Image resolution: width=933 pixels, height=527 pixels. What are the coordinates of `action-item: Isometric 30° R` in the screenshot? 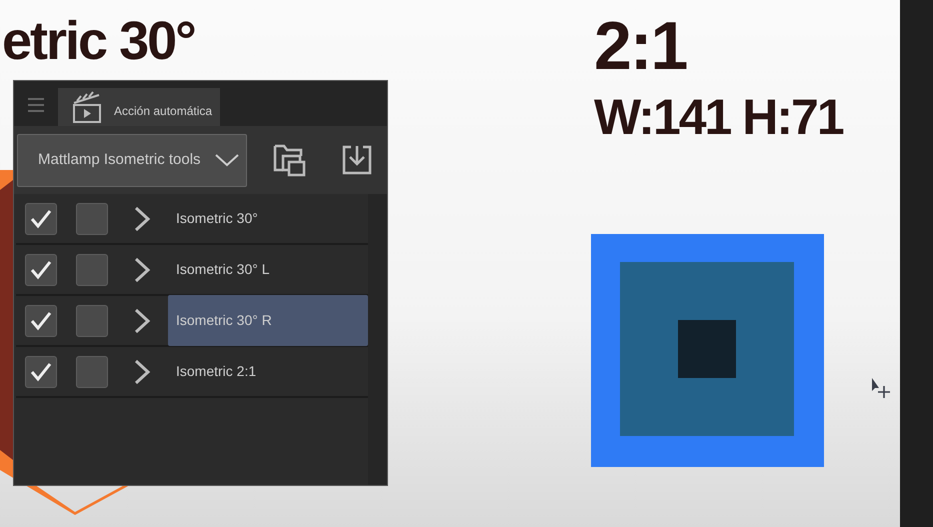 It's located at (268, 320).